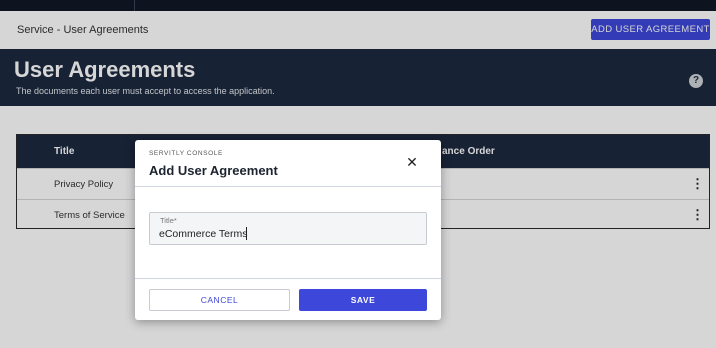 This screenshot has height=348, width=716. I want to click on text-cursor, so click(246, 233).